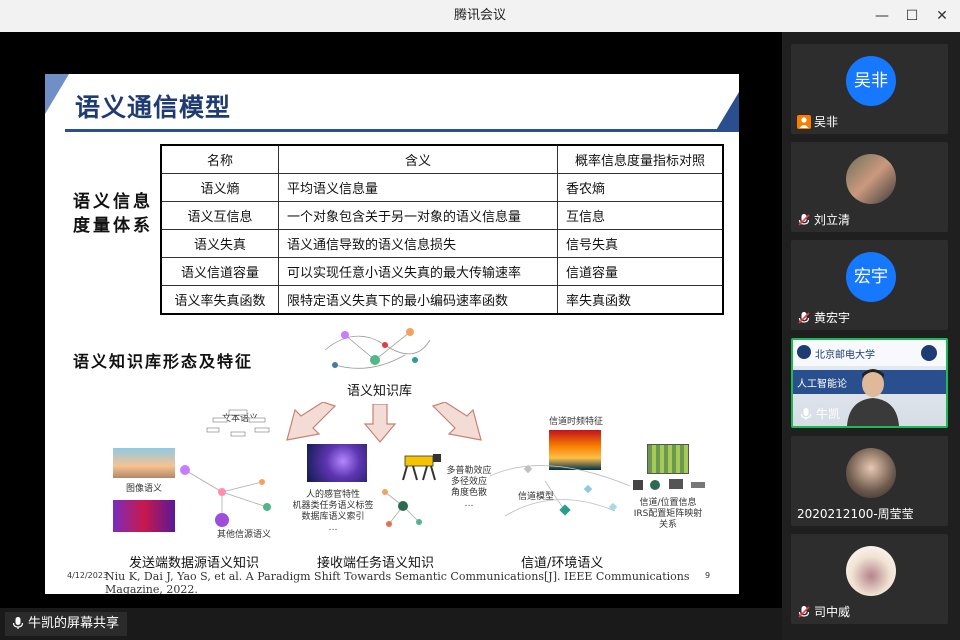 This screenshot has height=640, width=960. What do you see at coordinates (219, 271) in the screenshot?
I see `table-cell: 语义信道容量` at bounding box center [219, 271].